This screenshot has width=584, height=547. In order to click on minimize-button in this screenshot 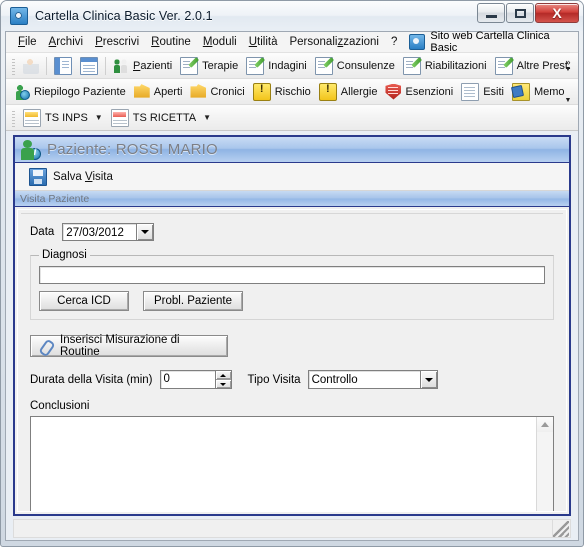, I will do `click(491, 13)`.